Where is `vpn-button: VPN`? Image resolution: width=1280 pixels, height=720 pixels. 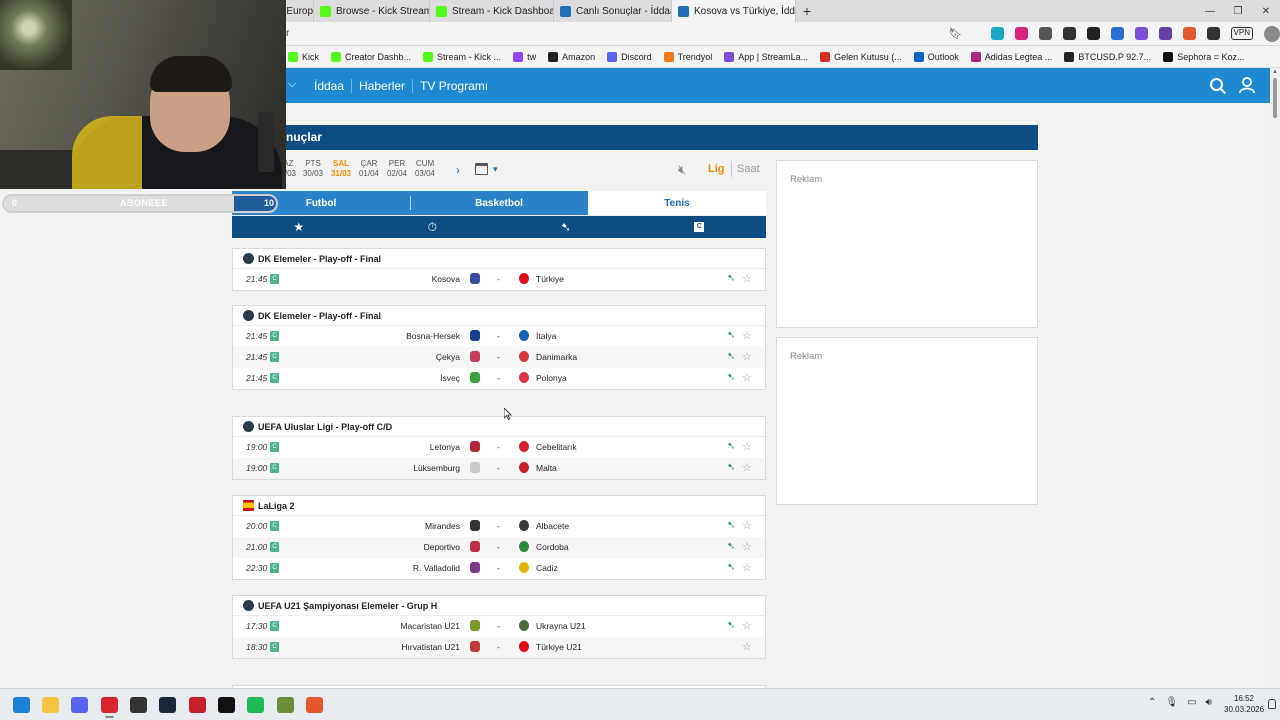
vpn-button: VPN is located at coordinates (1241, 33).